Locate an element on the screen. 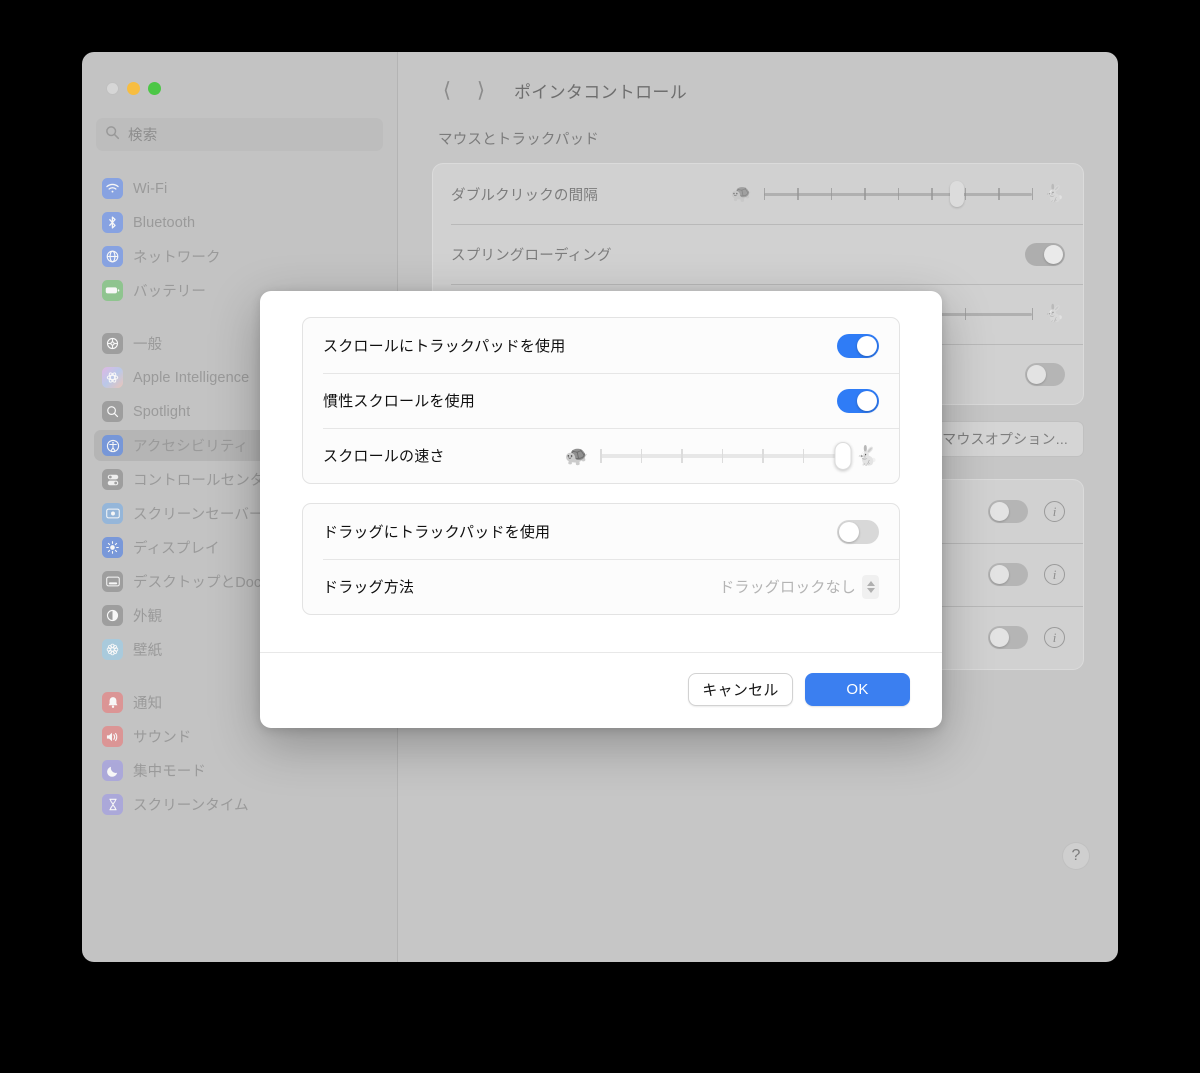  head-pointer-toggle is located at coordinates (1008, 637).